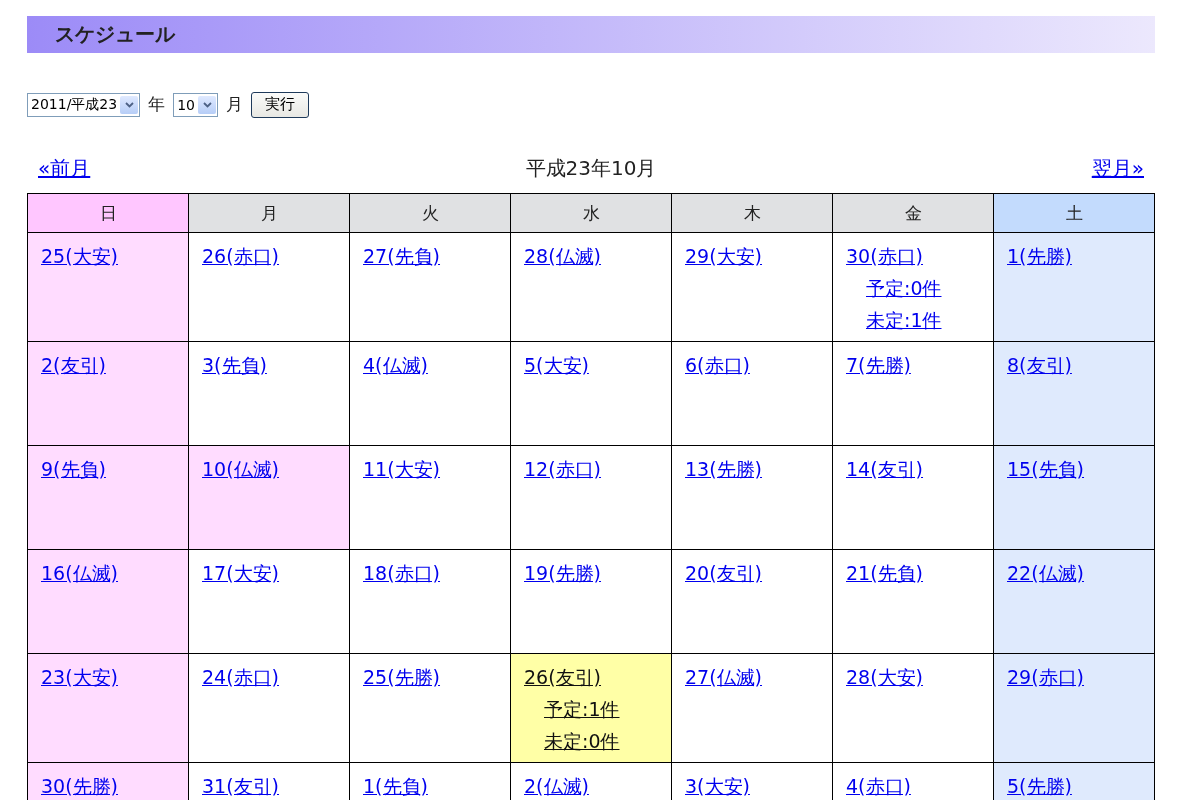 This screenshot has width=1200, height=800. What do you see at coordinates (1045, 677) in the screenshot?
I see `day-link: 29(赤口)` at bounding box center [1045, 677].